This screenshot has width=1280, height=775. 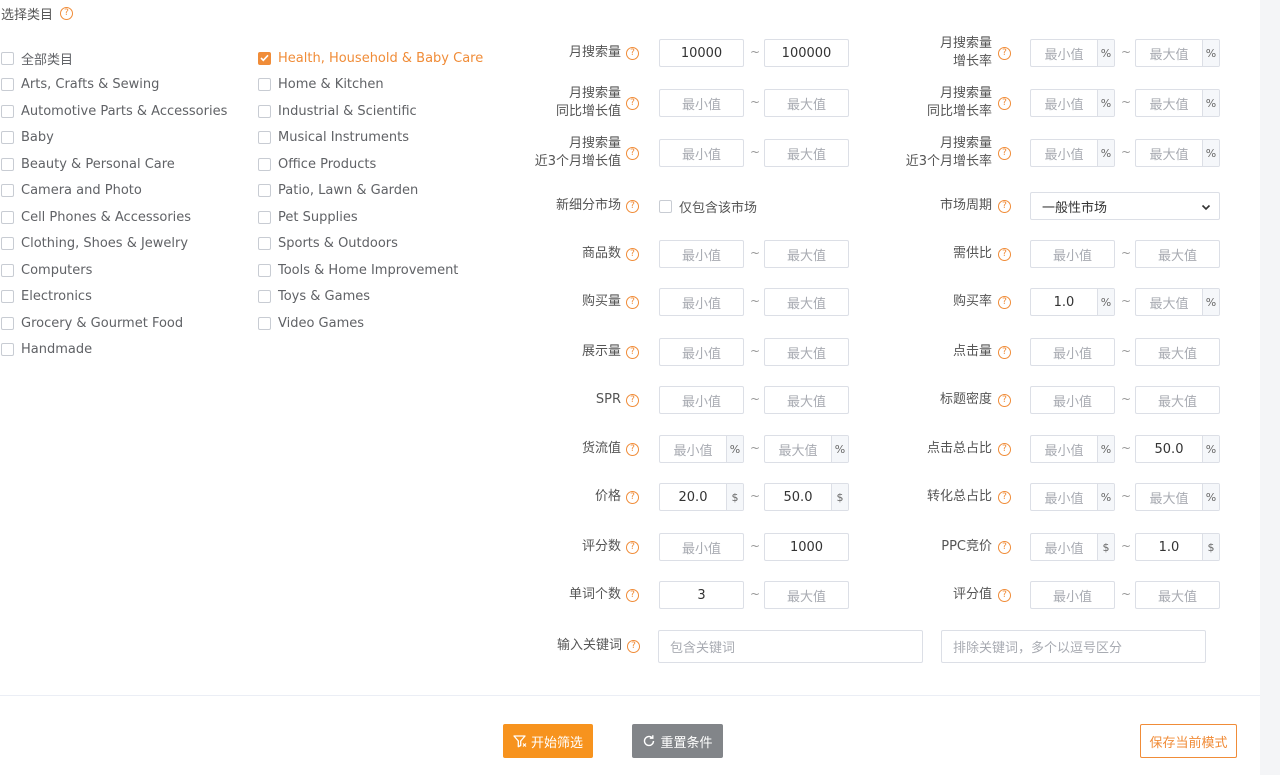 I want to click on category-item: Musical Instruments, so click(x=333, y=138).